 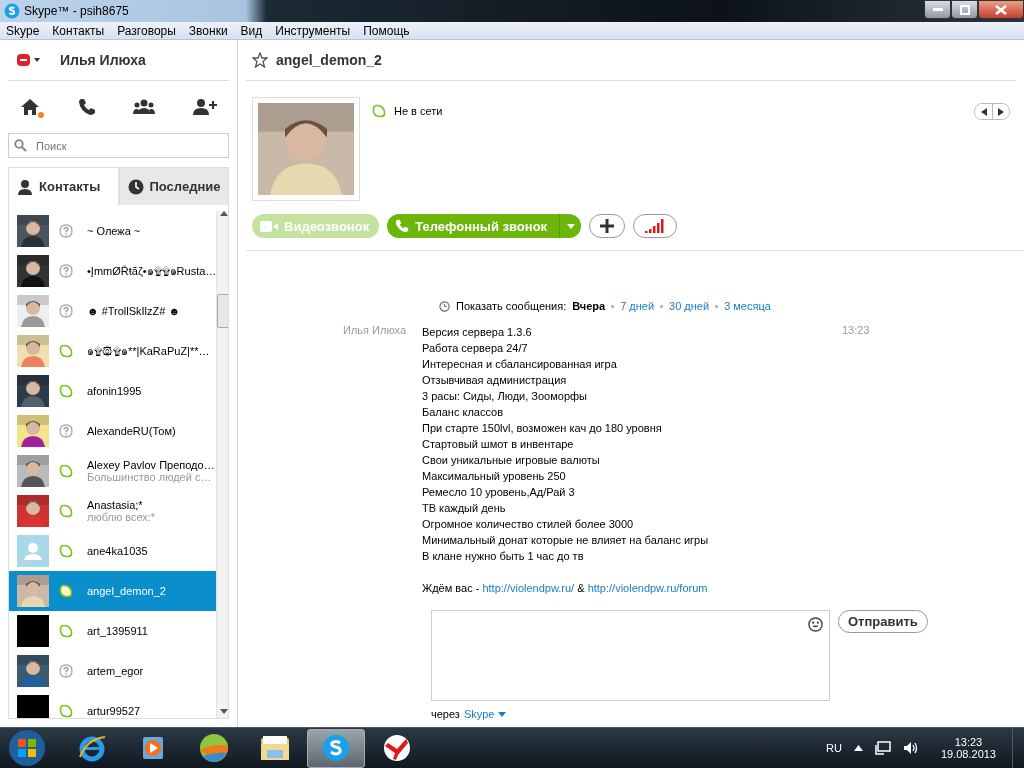 I want to click on message-line: Ремесло 10 уровень,Ад/Рай 3, so click(x=499, y=492).